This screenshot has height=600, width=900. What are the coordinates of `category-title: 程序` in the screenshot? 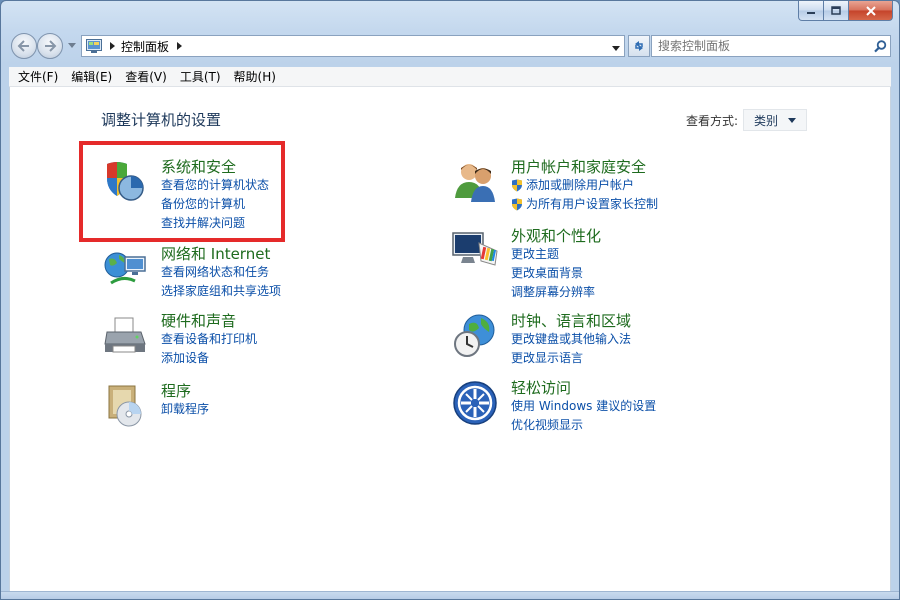 It's located at (301, 391).